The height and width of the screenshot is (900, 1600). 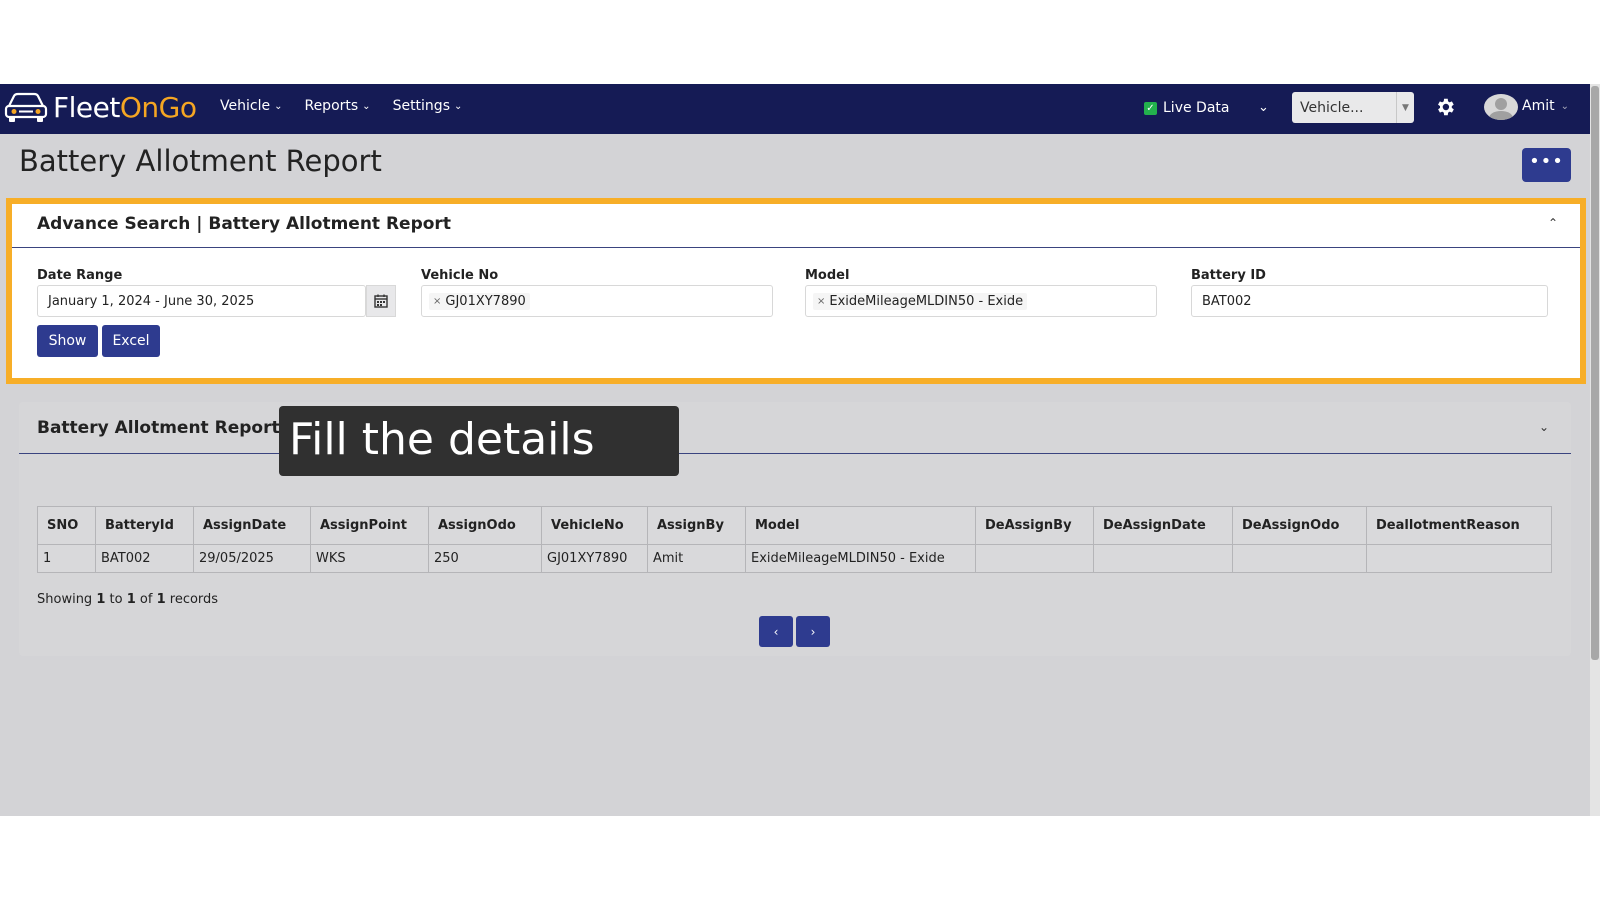 What do you see at coordinates (421, 106) in the screenshot?
I see `nav-item-label: Settings` at bounding box center [421, 106].